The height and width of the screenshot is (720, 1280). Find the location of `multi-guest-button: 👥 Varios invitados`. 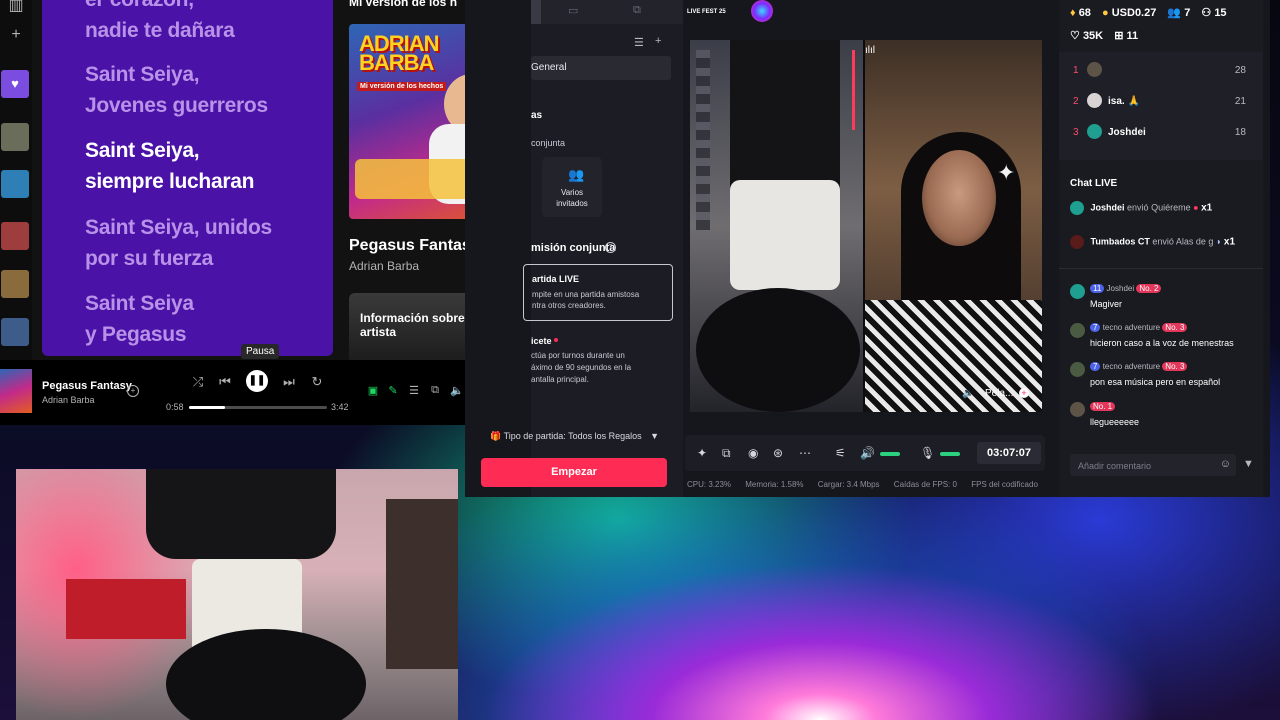

multi-guest-button: 👥 Varios invitados is located at coordinates (572, 187).